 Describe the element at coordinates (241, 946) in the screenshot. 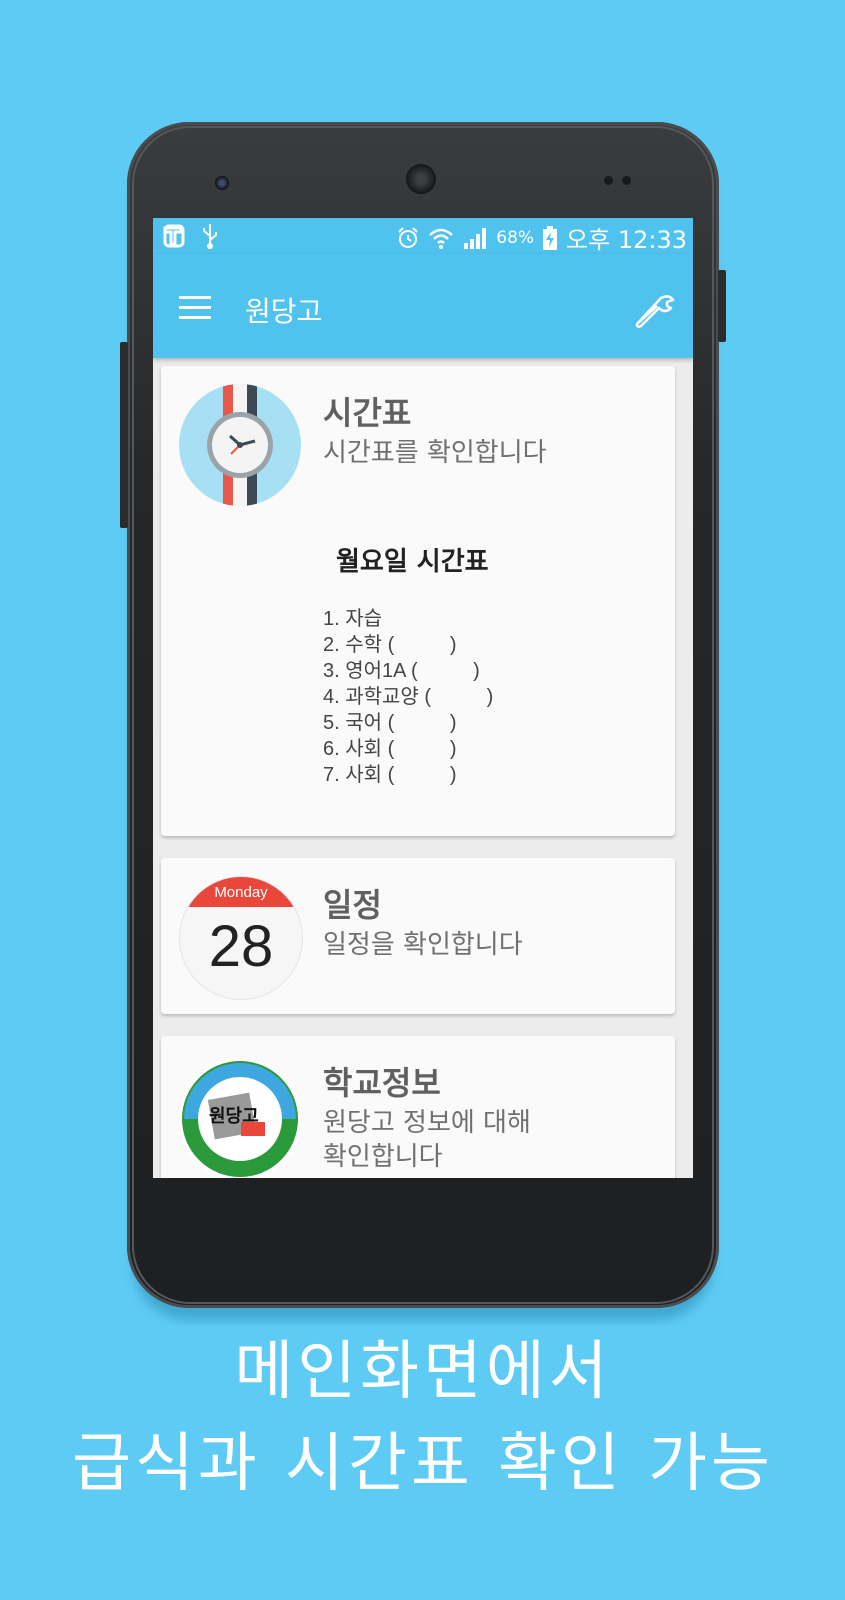

I see `calendar-date: 28` at that location.